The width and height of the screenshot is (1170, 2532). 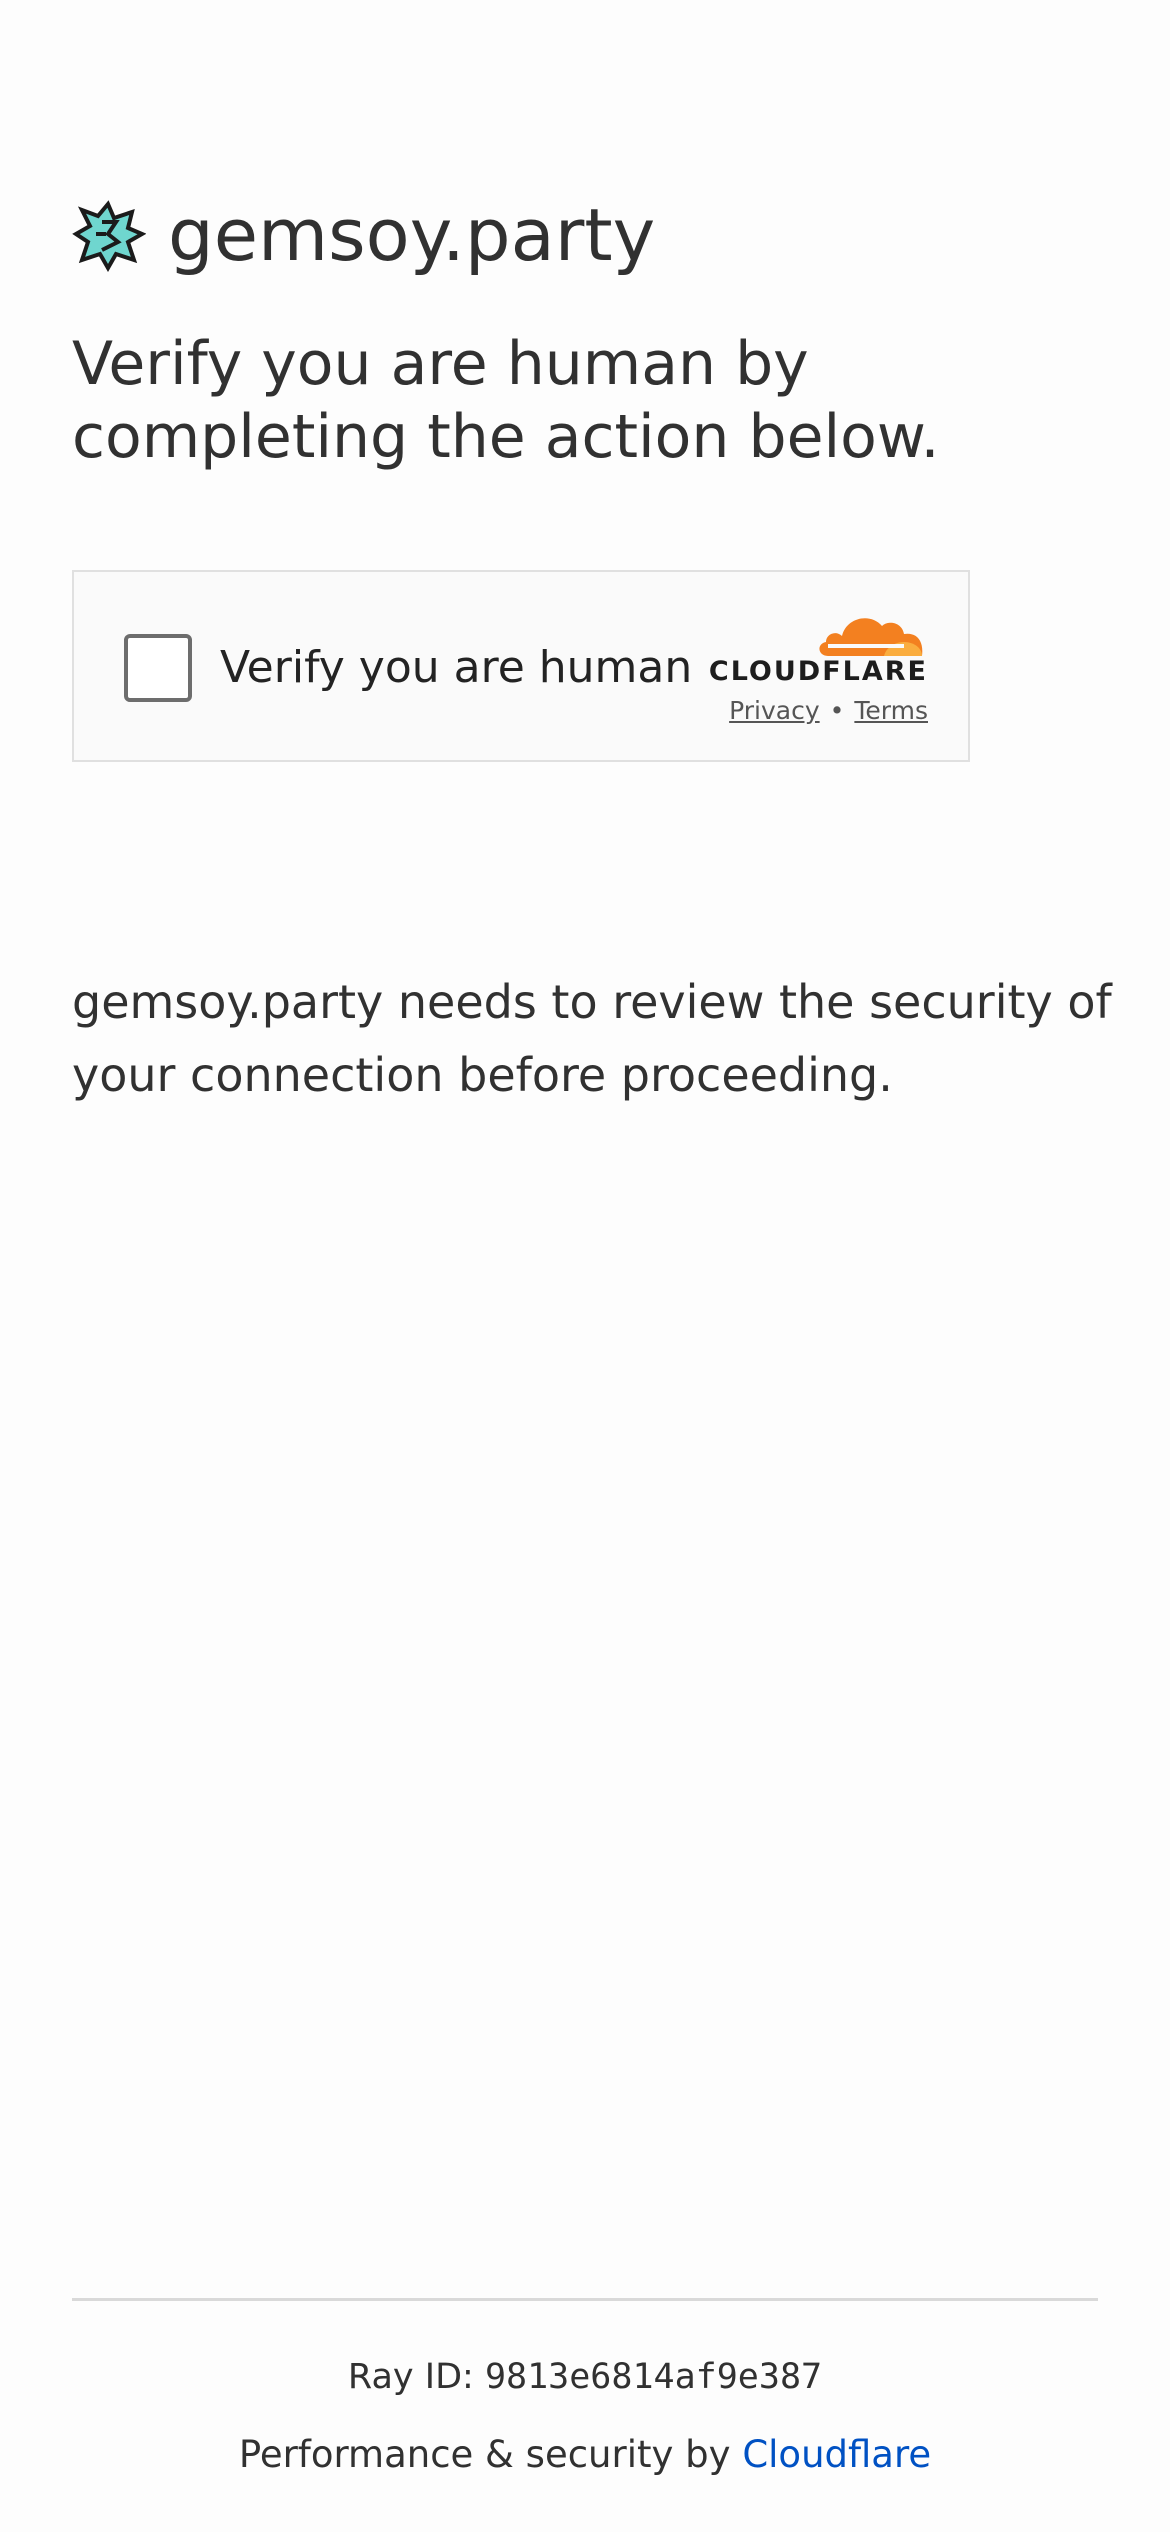 I want to click on site-name: gemsoy.party, so click(x=412, y=235).